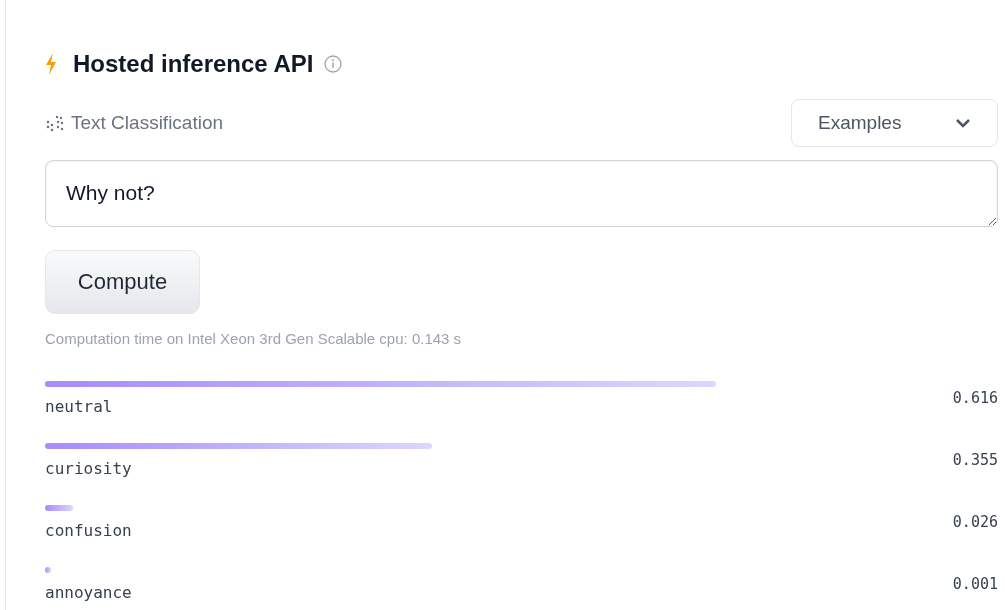 The height and width of the screenshot is (610, 1005). What do you see at coordinates (975, 584) in the screenshot?
I see `class-score: 0.001` at bounding box center [975, 584].